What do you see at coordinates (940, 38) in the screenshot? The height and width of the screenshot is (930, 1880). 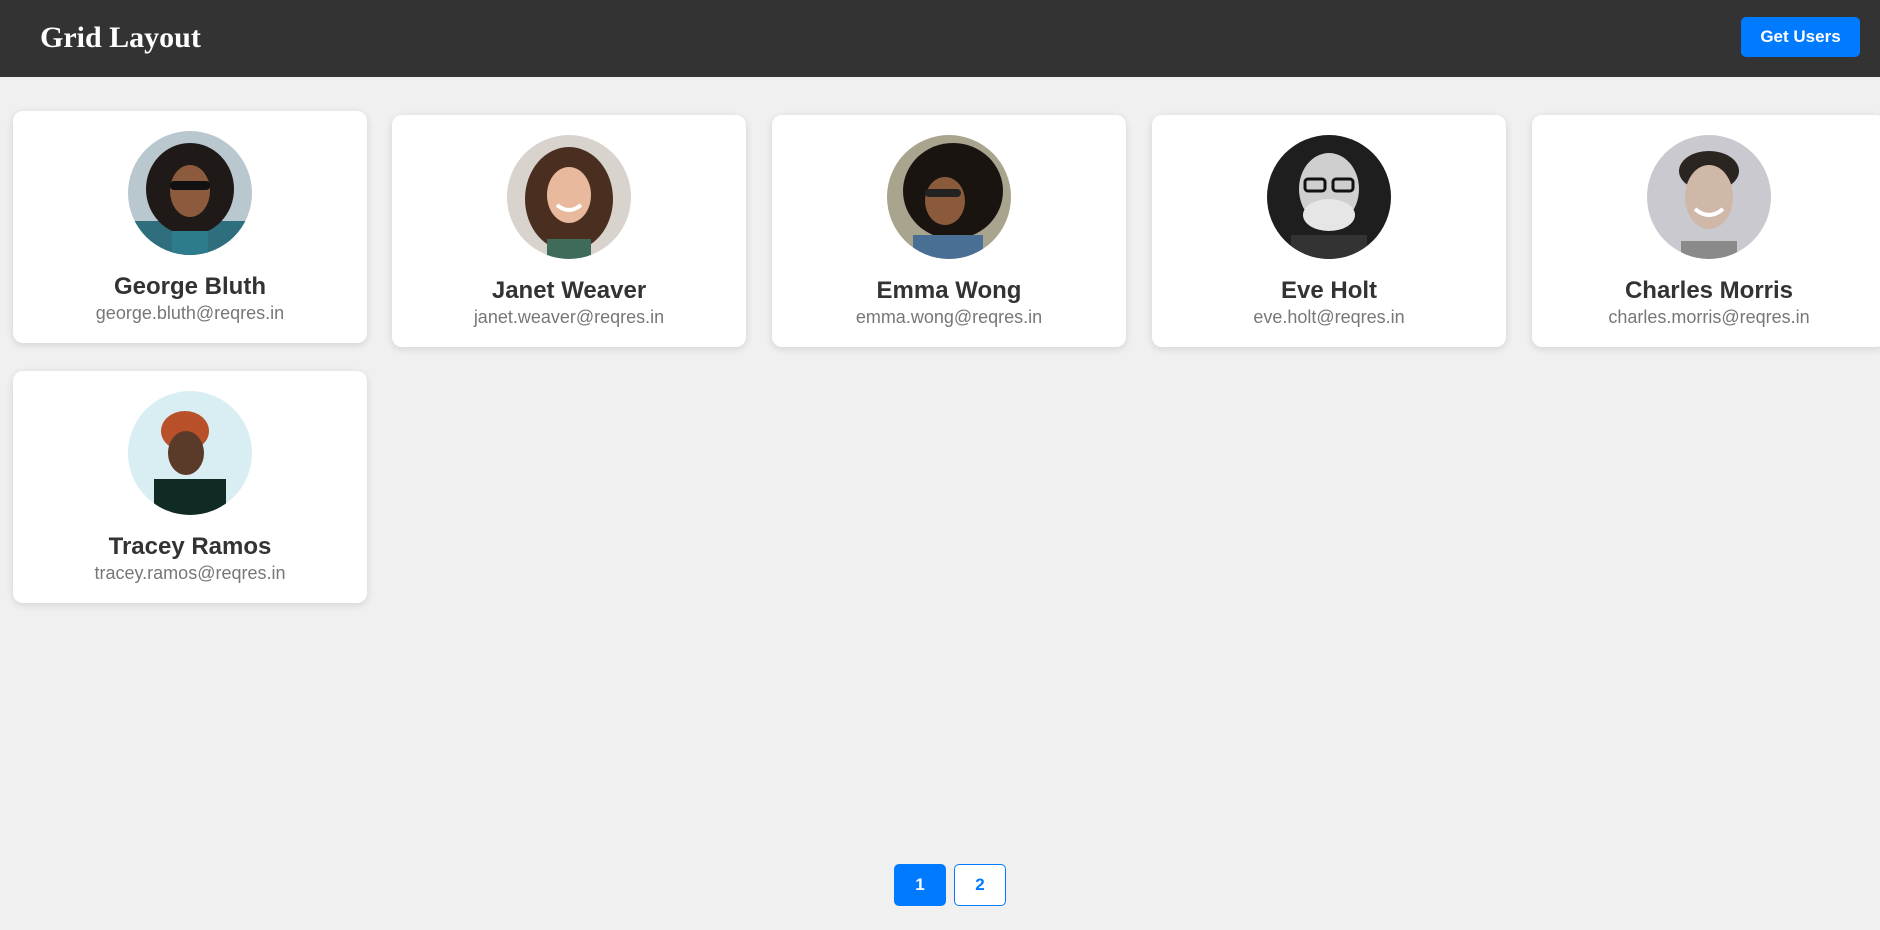 I see `navbar: Grid Layout Get Users` at bounding box center [940, 38].